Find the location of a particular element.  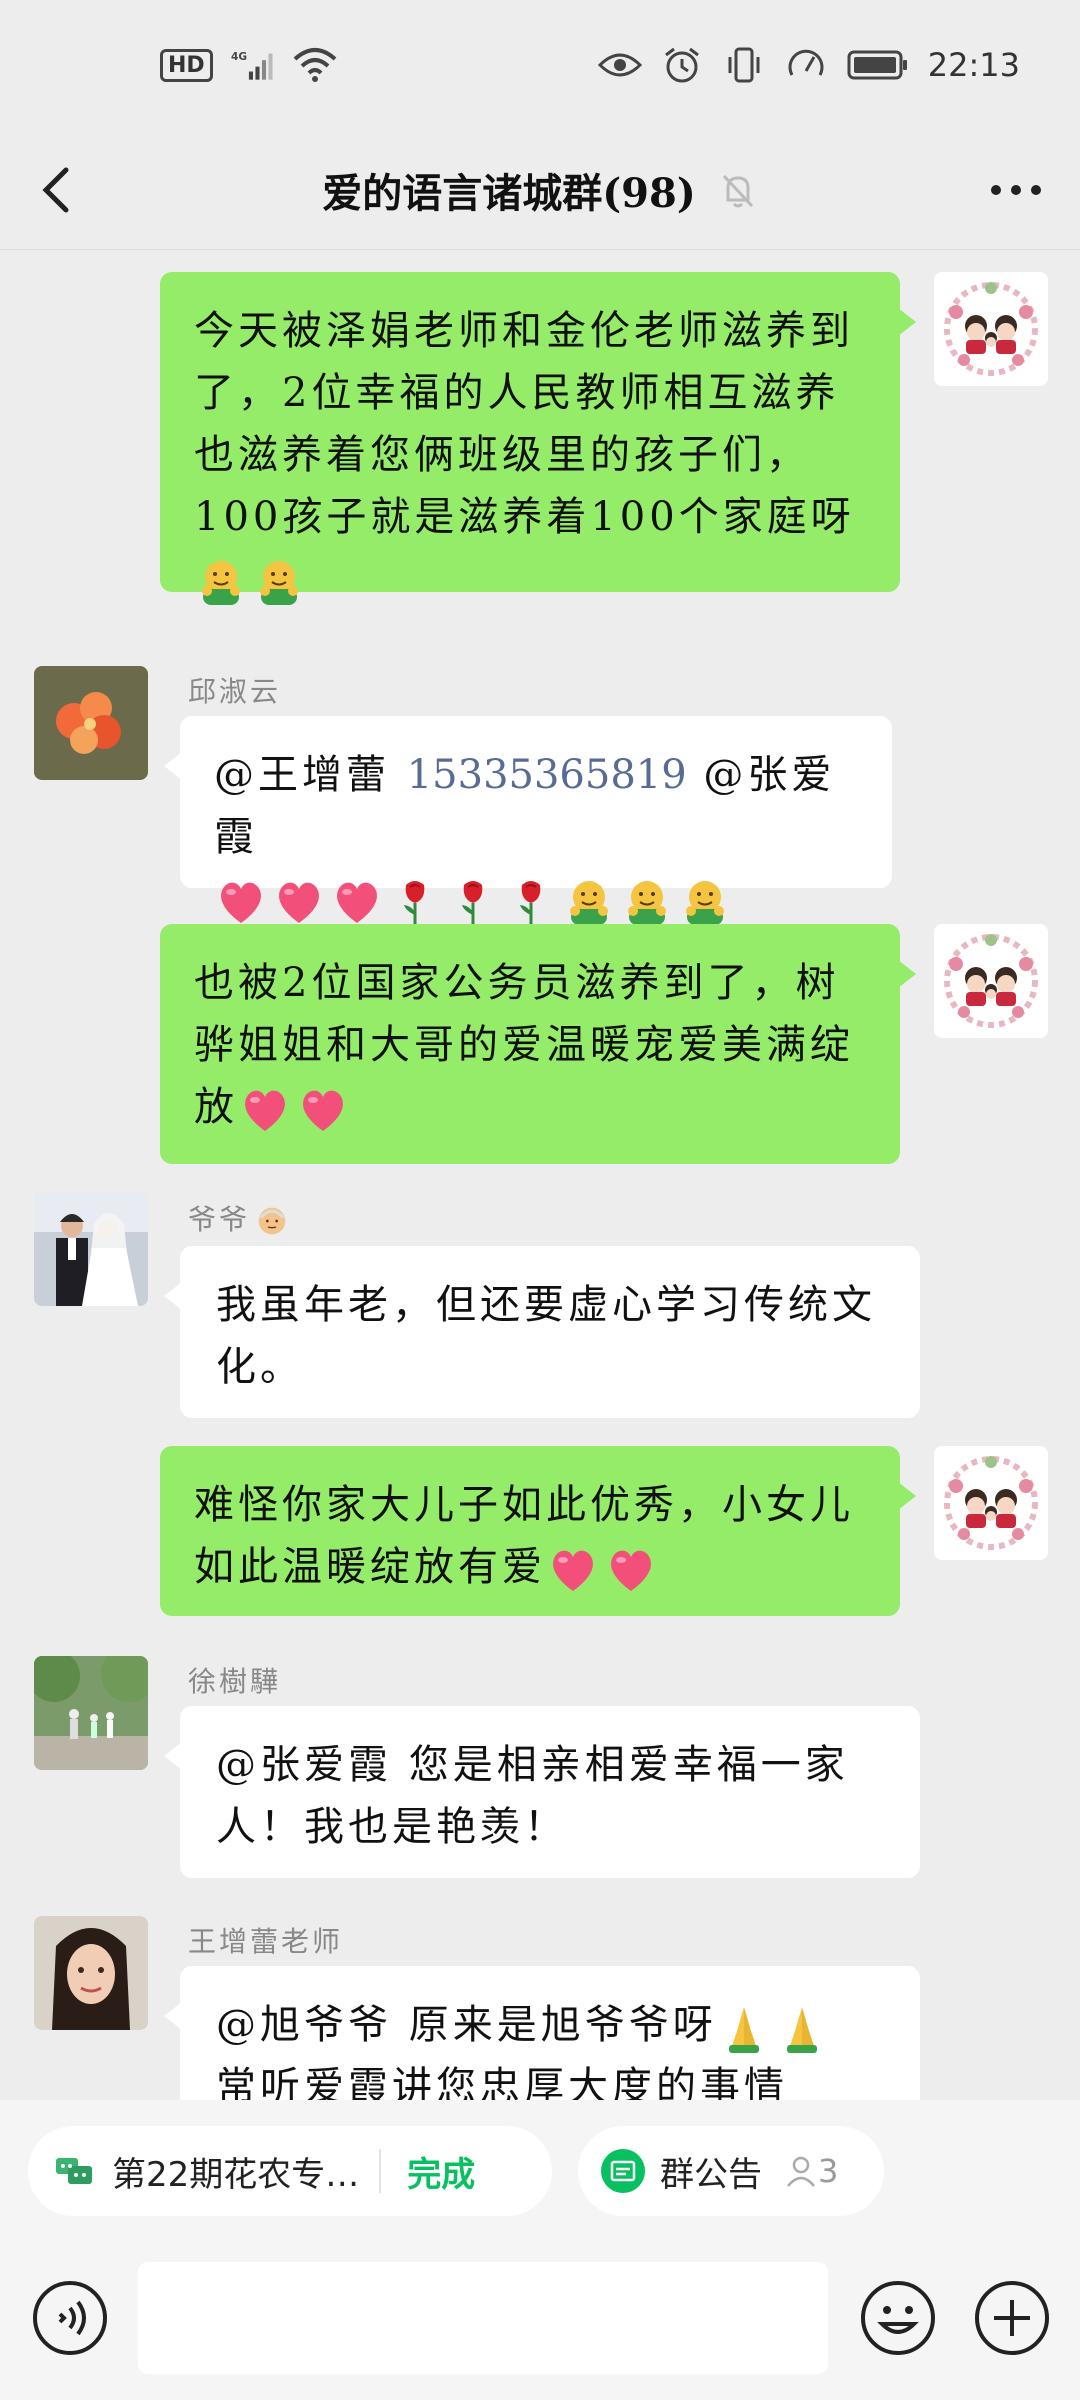

message-text: @旭爷爷 原来是旭爷爷呀 is located at coordinates (466, 2025).